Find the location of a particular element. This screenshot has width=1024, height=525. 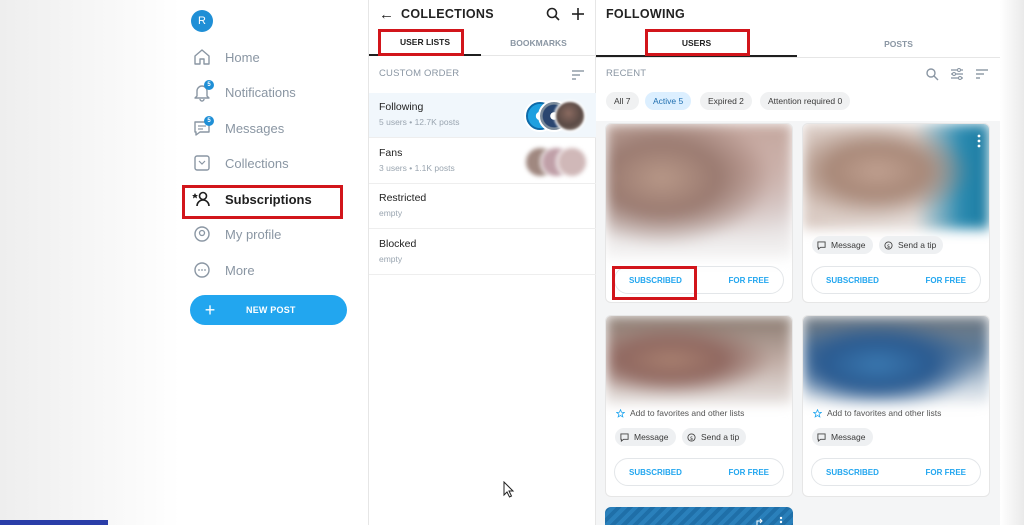

following-header: FOLLOWING USERS POSTS is located at coordinates (798, 29).